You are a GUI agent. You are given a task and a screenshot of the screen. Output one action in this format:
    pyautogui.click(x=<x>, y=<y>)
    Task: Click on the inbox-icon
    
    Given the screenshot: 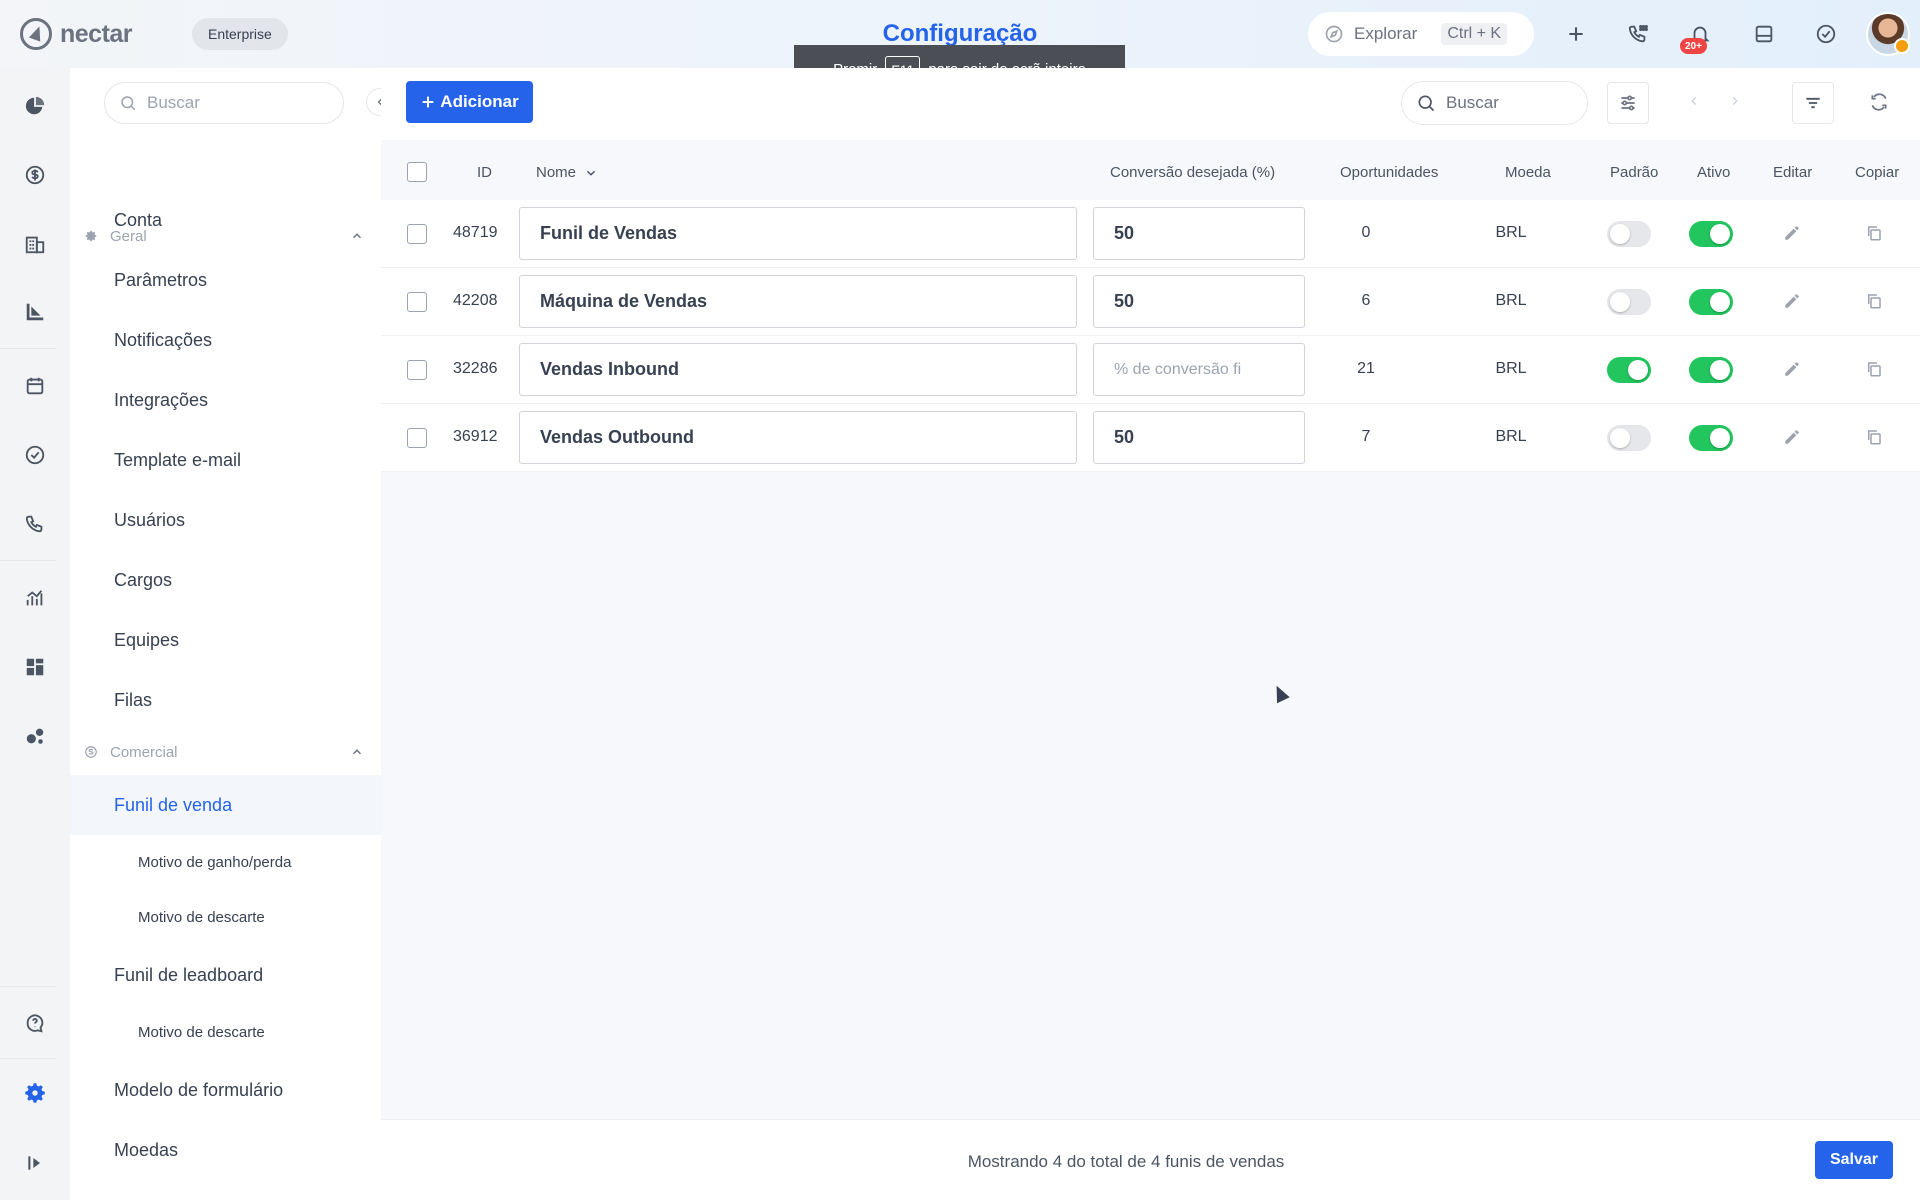 What is the action you would take?
    pyautogui.click(x=1764, y=34)
    